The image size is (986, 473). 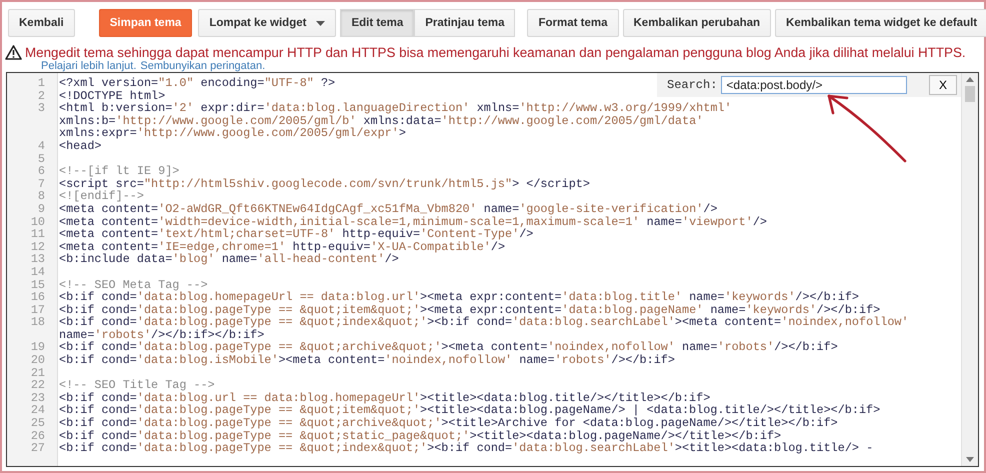 What do you see at coordinates (469, 309) in the screenshot?
I see `code-line: <b:if cond='data:blog.pageType == &quot;item&quot;'><meta expr:content='data:blog.pageName' name='keywords'/></b:if>` at bounding box center [469, 309].